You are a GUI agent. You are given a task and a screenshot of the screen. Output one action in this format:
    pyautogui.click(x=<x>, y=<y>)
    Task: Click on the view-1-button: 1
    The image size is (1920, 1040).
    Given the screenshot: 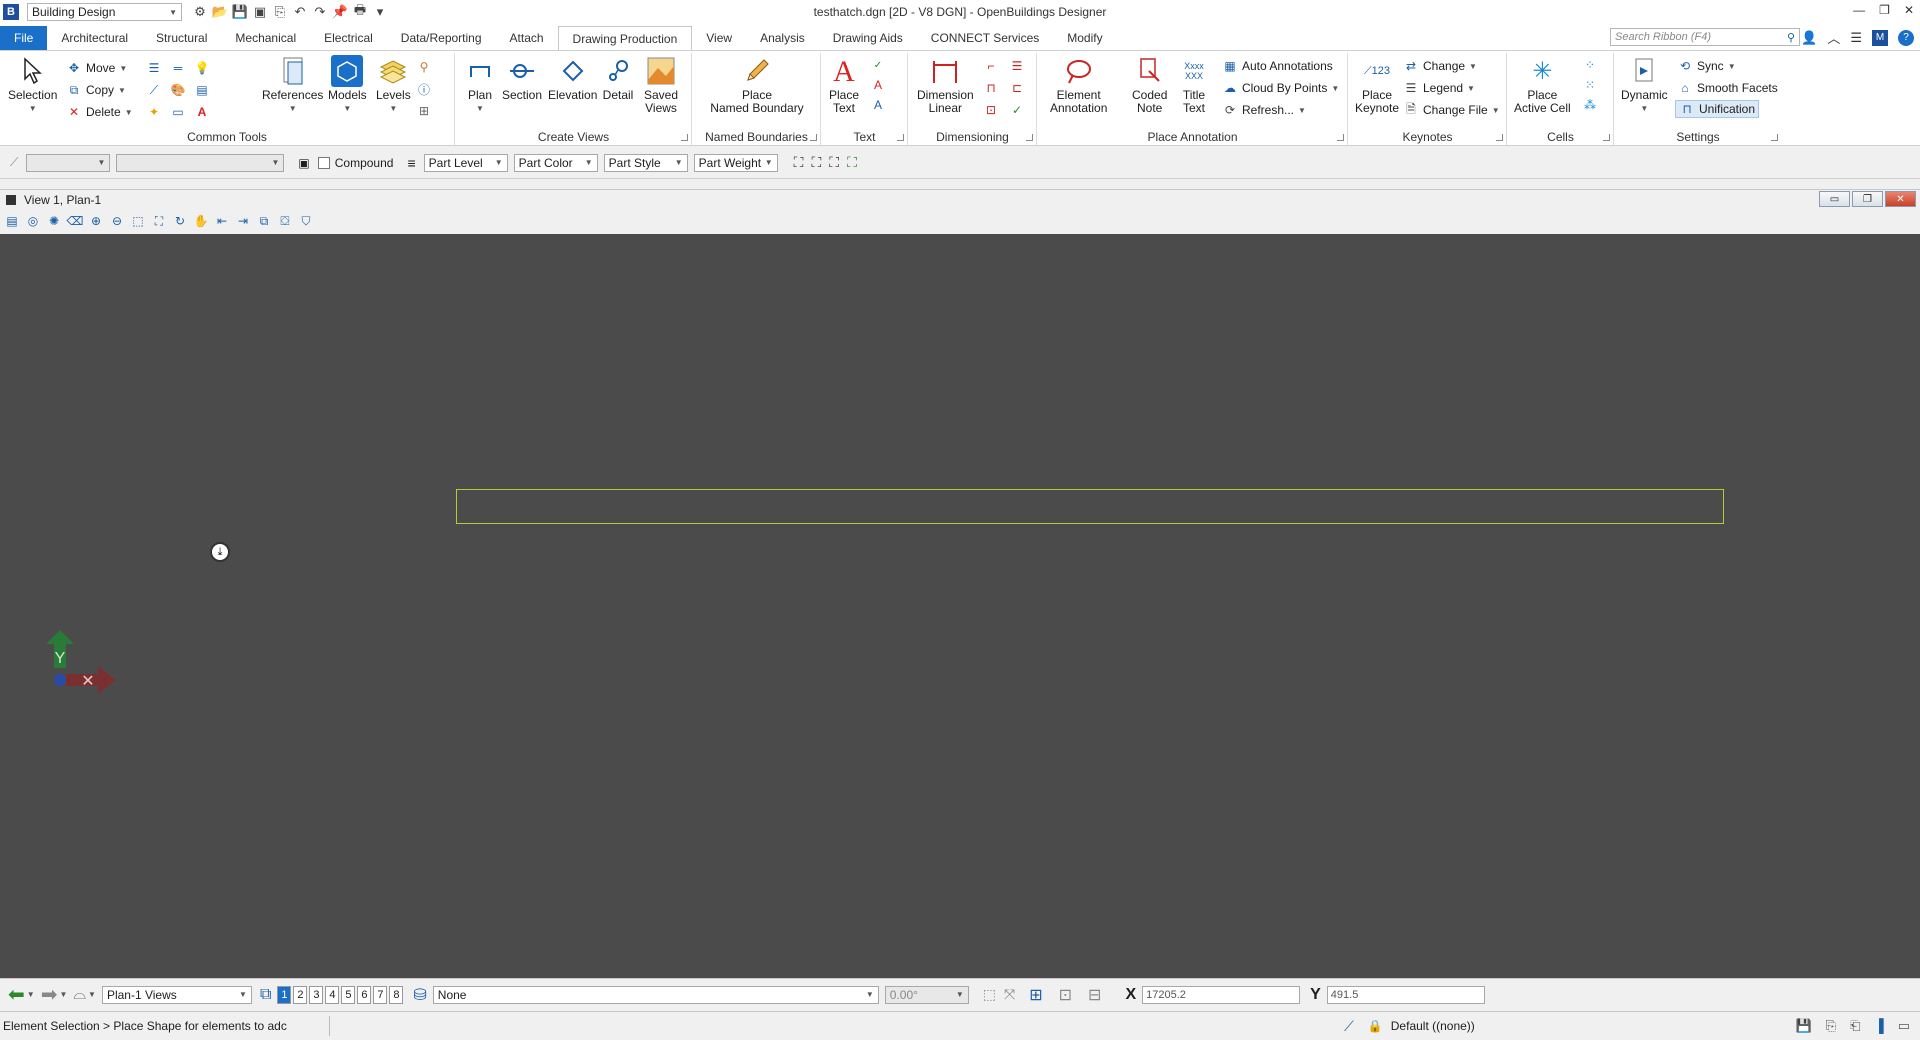 What is the action you would take?
    pyautogui.click(x=284, y=994)
    